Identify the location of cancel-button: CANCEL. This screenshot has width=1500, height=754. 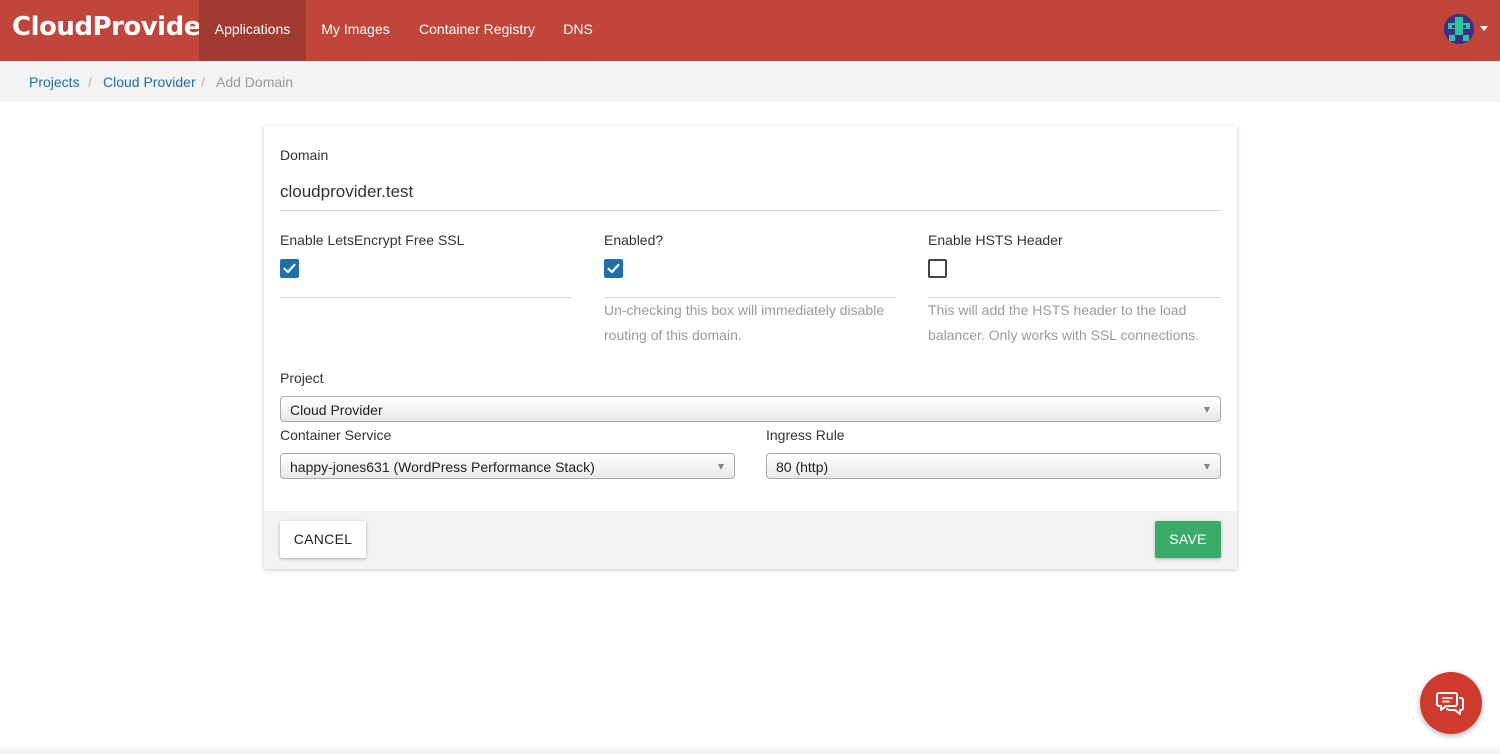
(323, 539).